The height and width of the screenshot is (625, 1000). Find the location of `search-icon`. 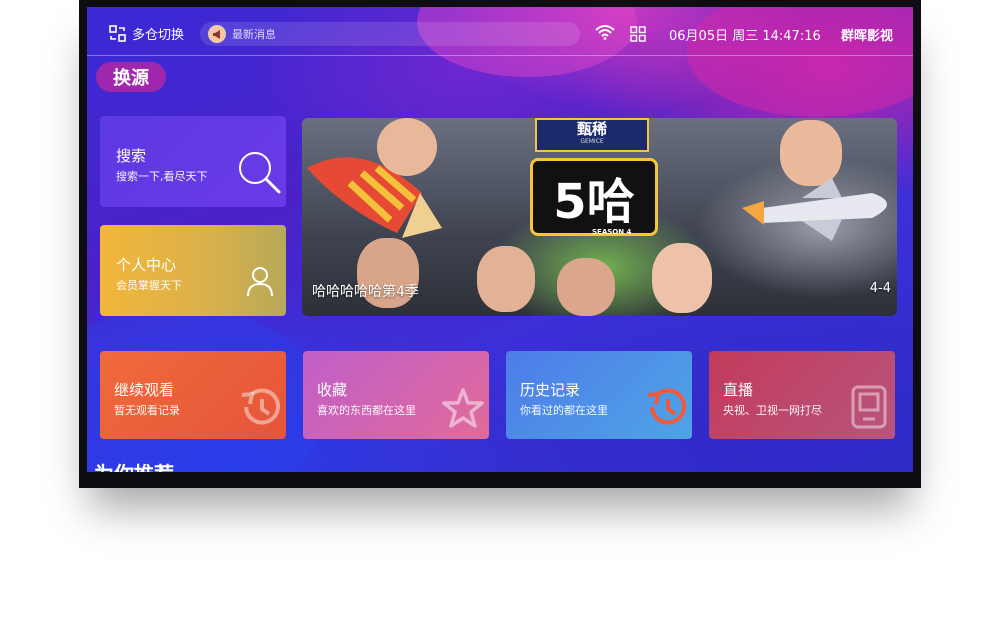

search-icon is located at coordinates (260, 173).